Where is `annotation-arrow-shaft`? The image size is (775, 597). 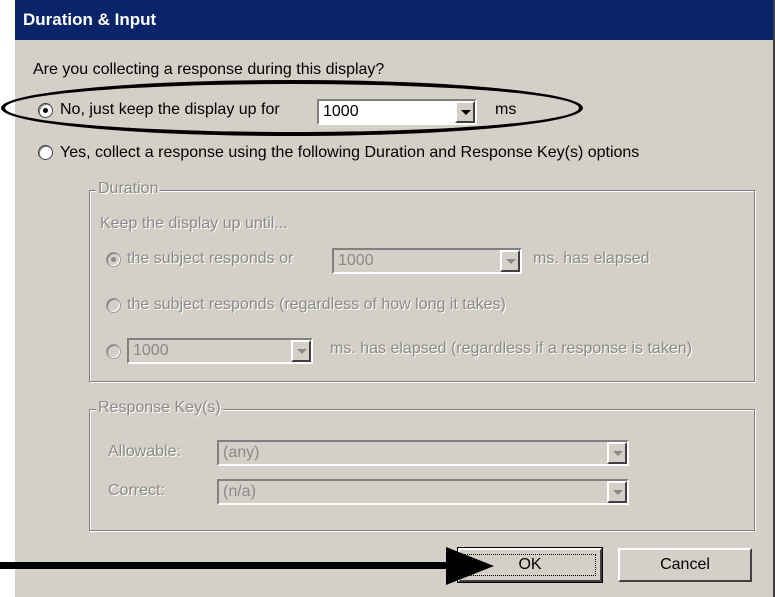 annotation-arrow-shaft is located at coordinates (225, 565).